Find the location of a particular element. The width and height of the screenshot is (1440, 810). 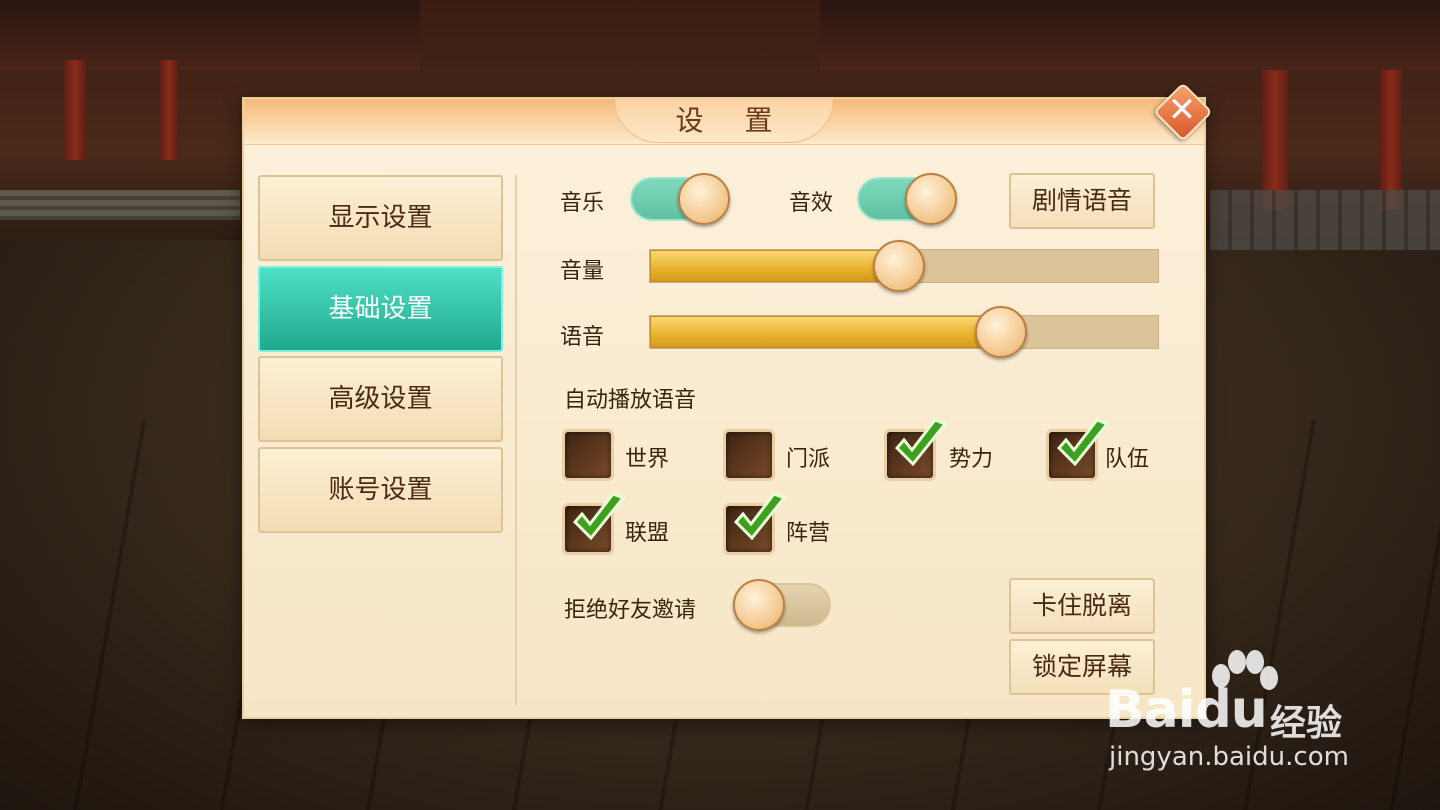

volume-label: 音量 is located at coordinates (582, 271).